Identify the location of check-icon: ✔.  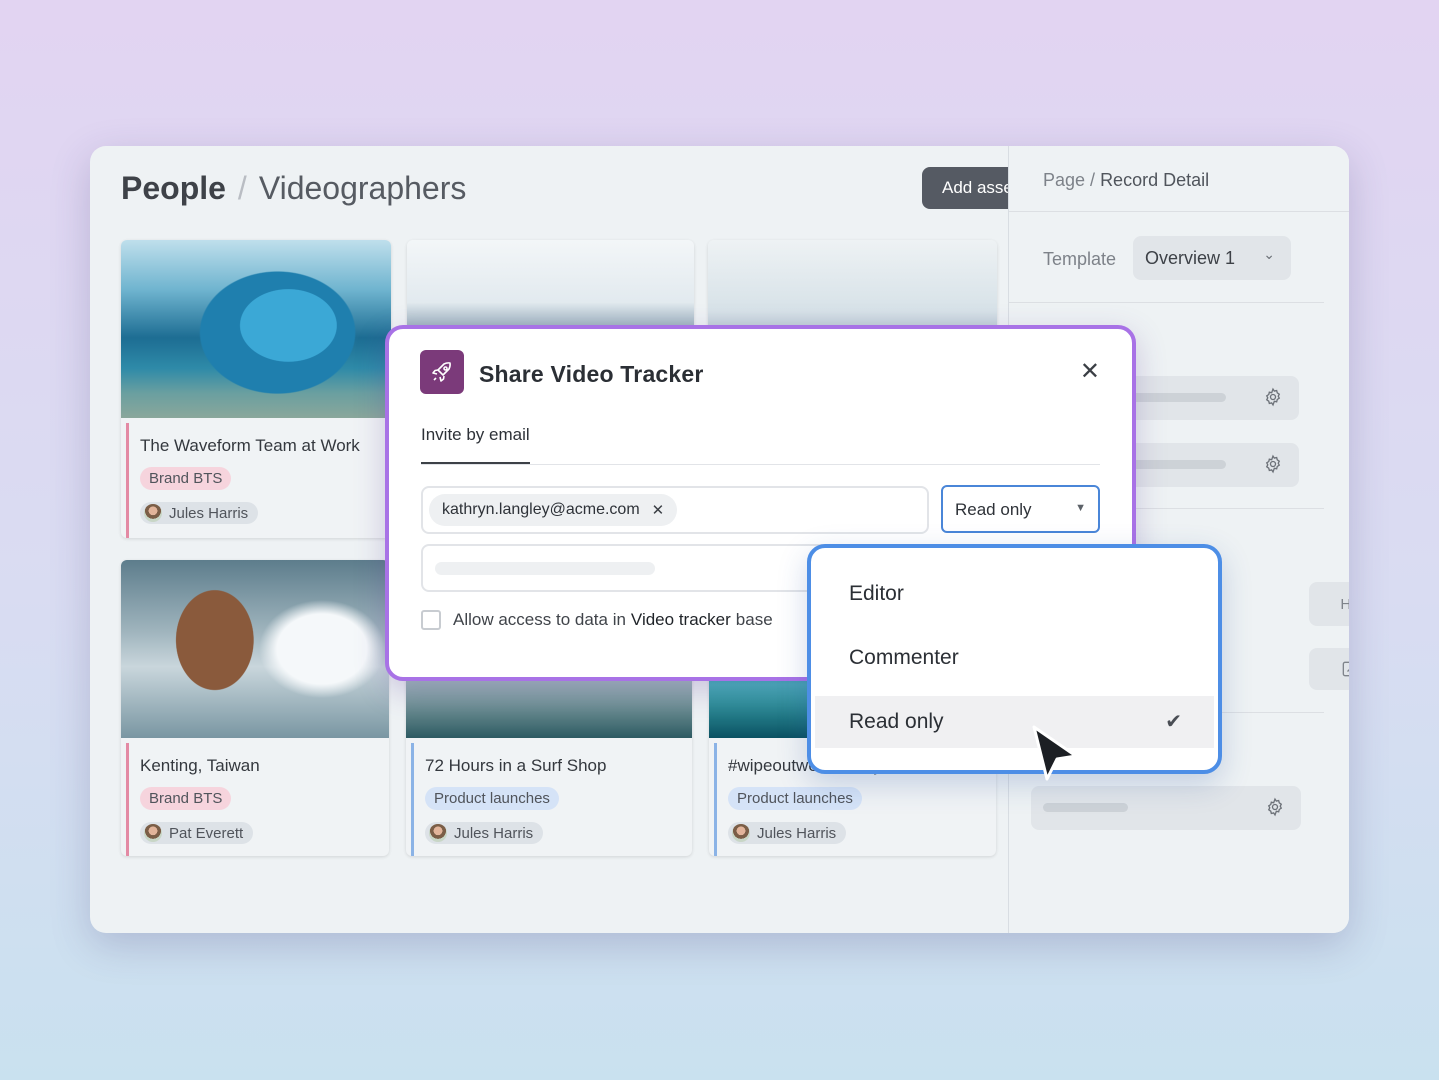
(1173, 722).